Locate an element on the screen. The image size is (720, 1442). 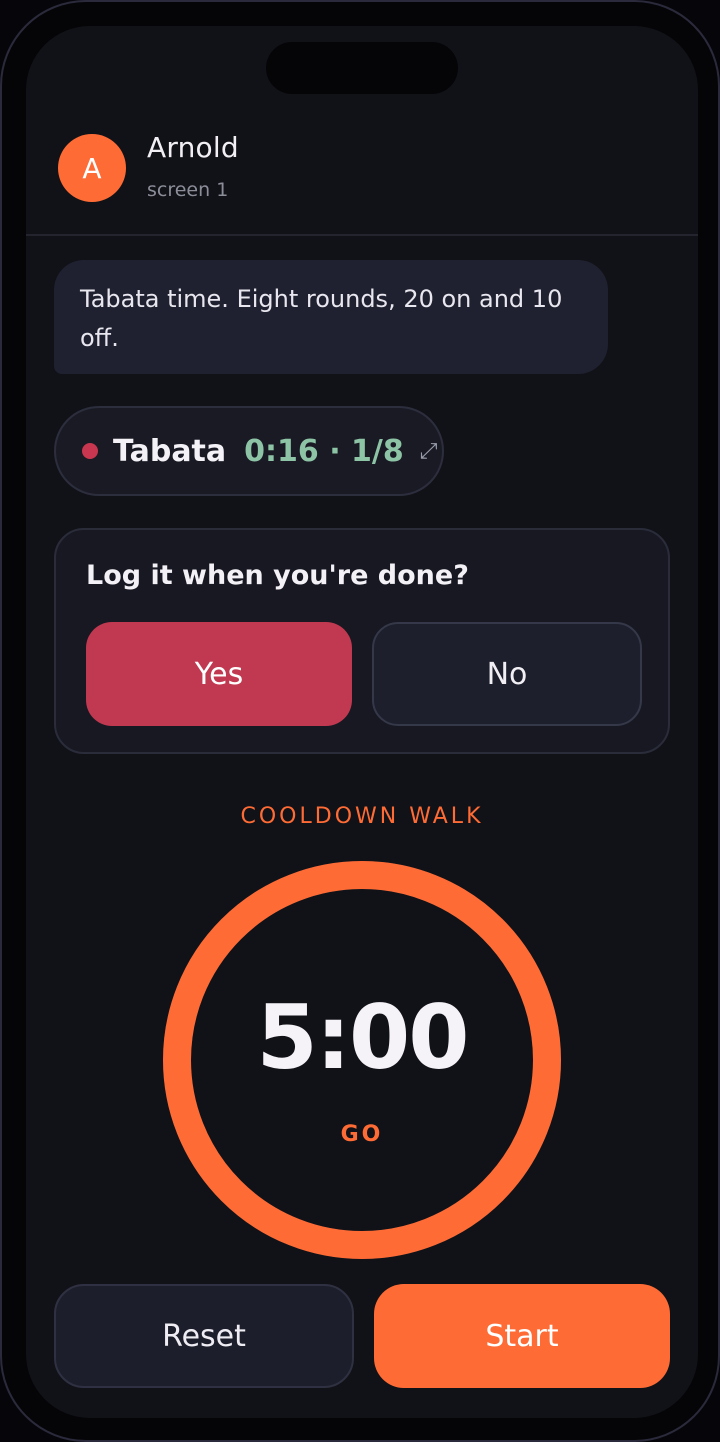
log-question: Log it when you're done? is located at coordinates (277, 575).